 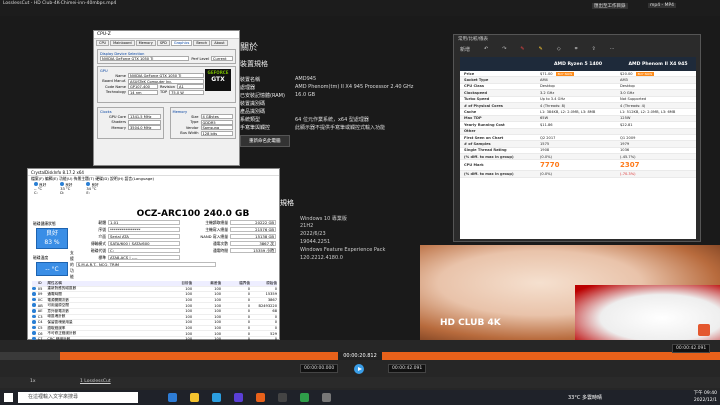 I want to click on cpu-b-name: AMD Phenom II X4 945, so click(x=656, y=64).